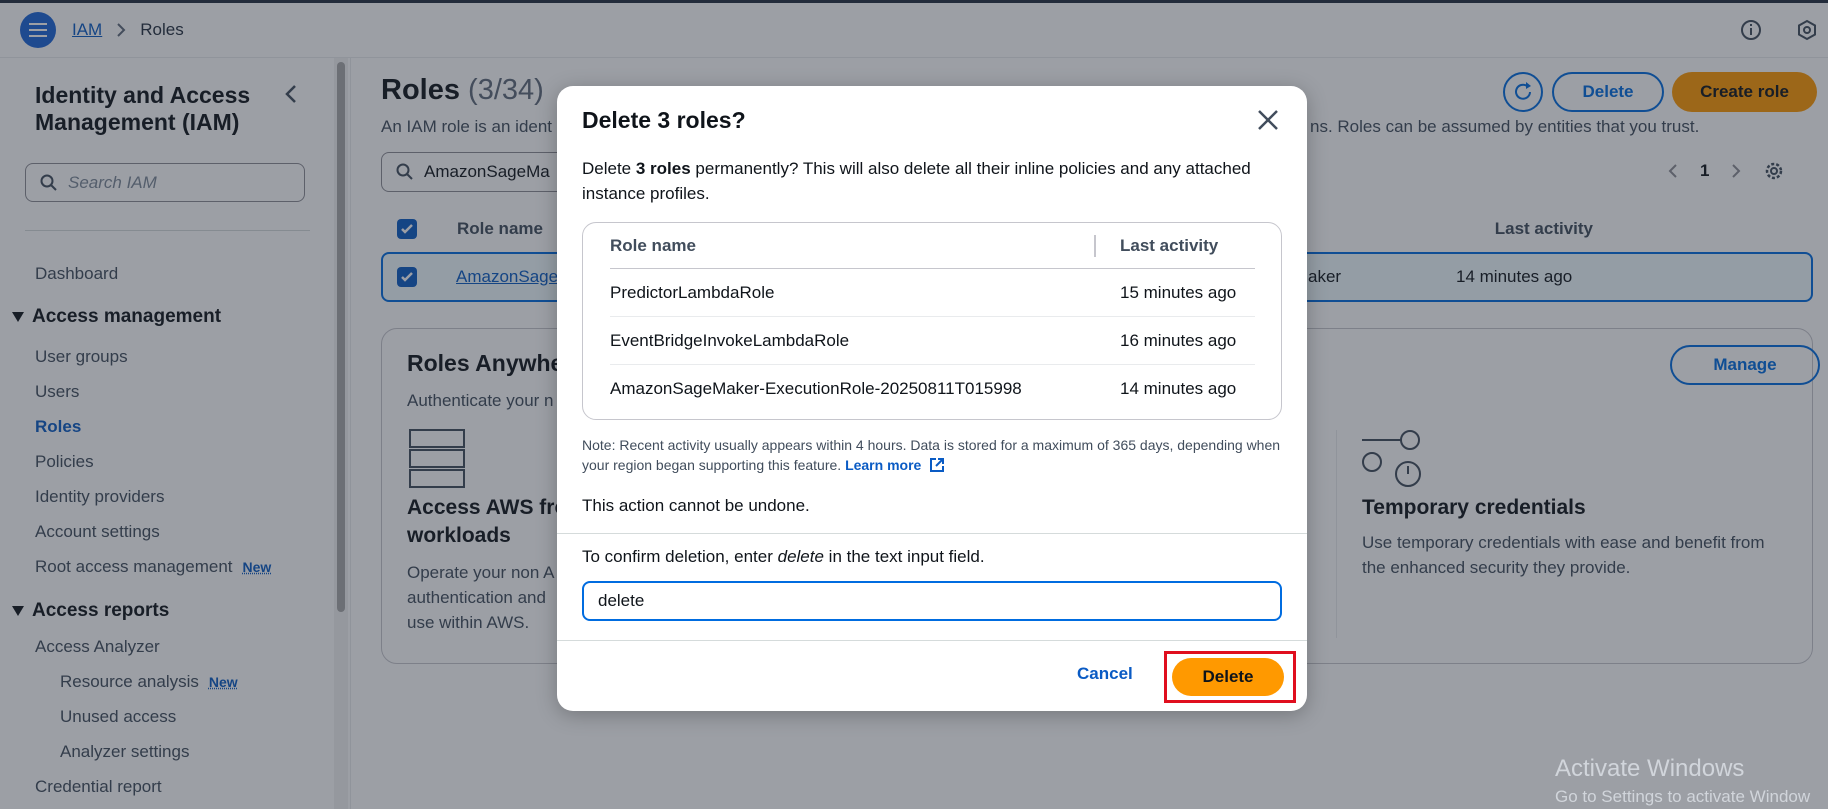  I want to click on dialog-col-last-activity: Last activity, so click(1169, 245).